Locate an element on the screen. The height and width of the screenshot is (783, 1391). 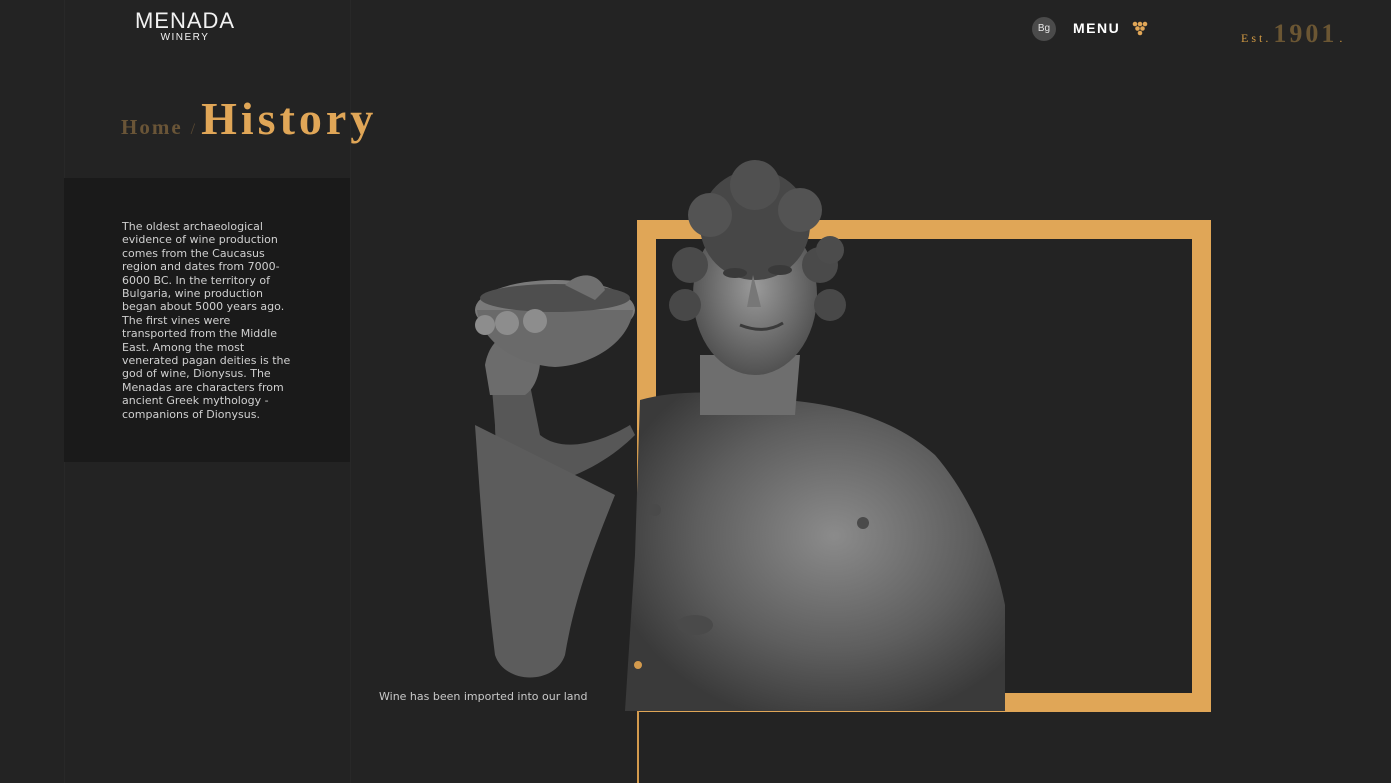
menu-button: MENU is located at coordinates (1096, 28).